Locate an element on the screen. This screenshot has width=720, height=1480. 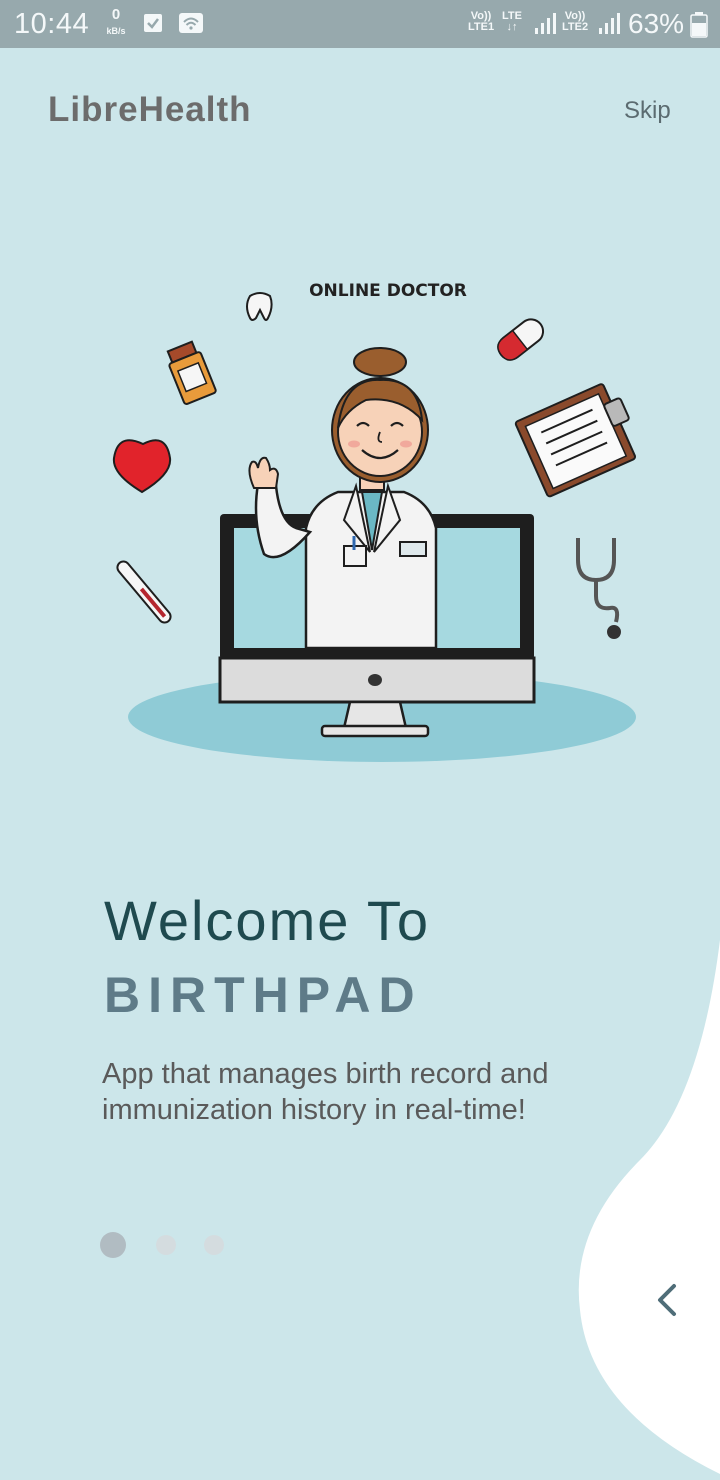
skip-button: Skip is located at coordinates (647, 111).